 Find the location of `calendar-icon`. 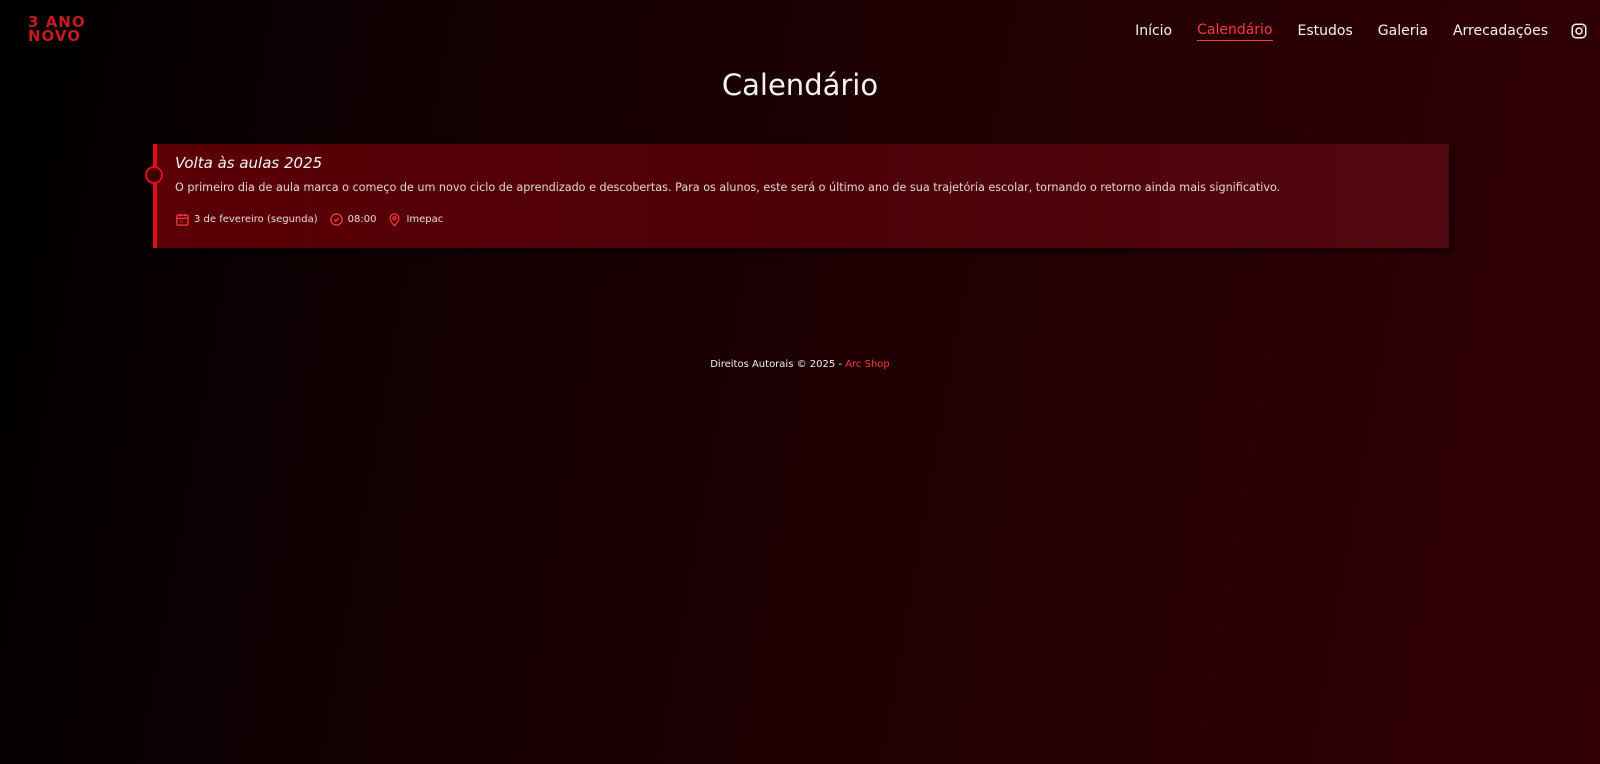

calendar-icon is located at coordinates (182, 219).